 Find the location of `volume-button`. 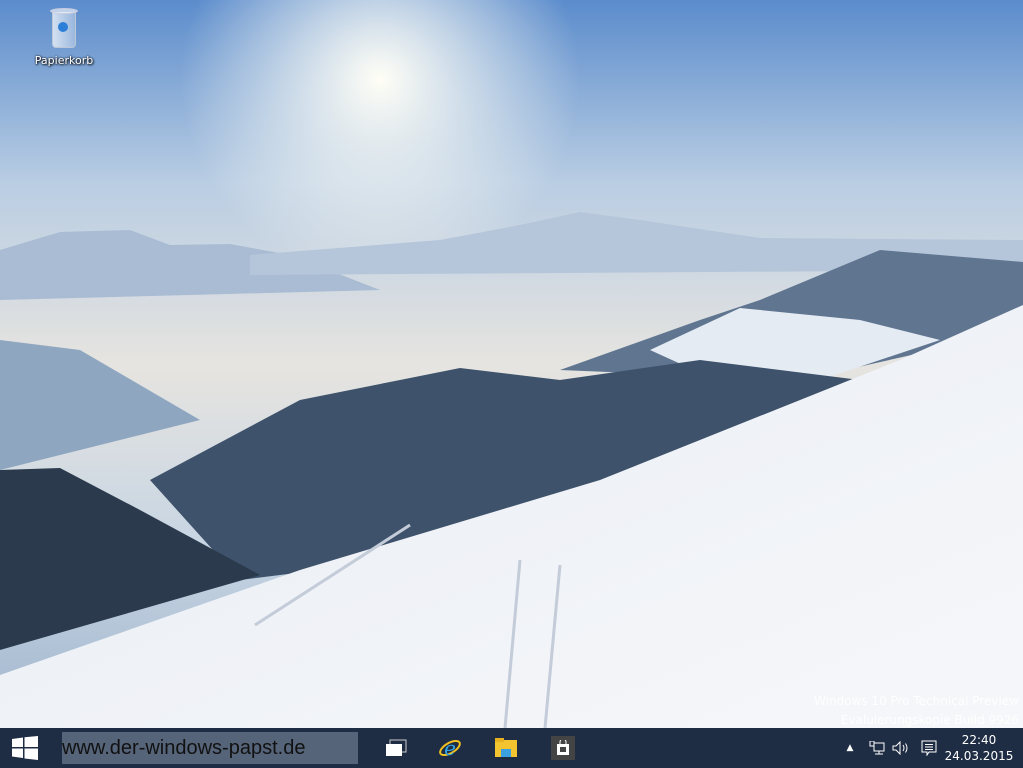

volume-button is located at coordinates (901, 748).